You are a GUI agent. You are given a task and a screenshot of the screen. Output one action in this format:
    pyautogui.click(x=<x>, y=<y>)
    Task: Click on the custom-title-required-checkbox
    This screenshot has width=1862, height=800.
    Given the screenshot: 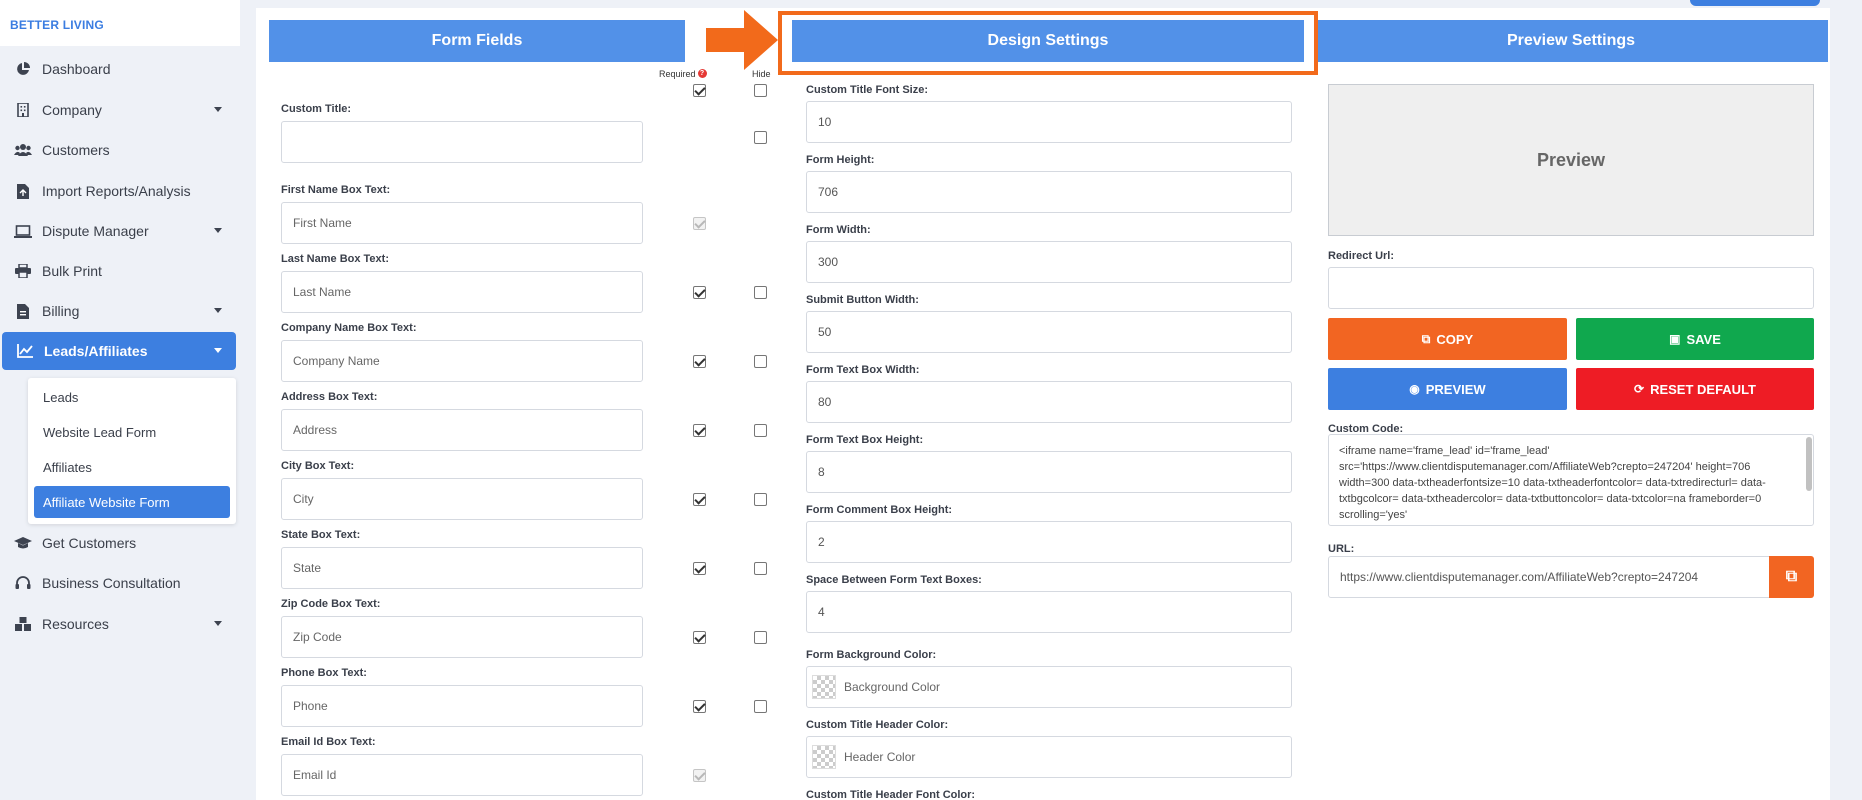 What is the action you would take?
    pyautogui.click(x=699, y=90)
    